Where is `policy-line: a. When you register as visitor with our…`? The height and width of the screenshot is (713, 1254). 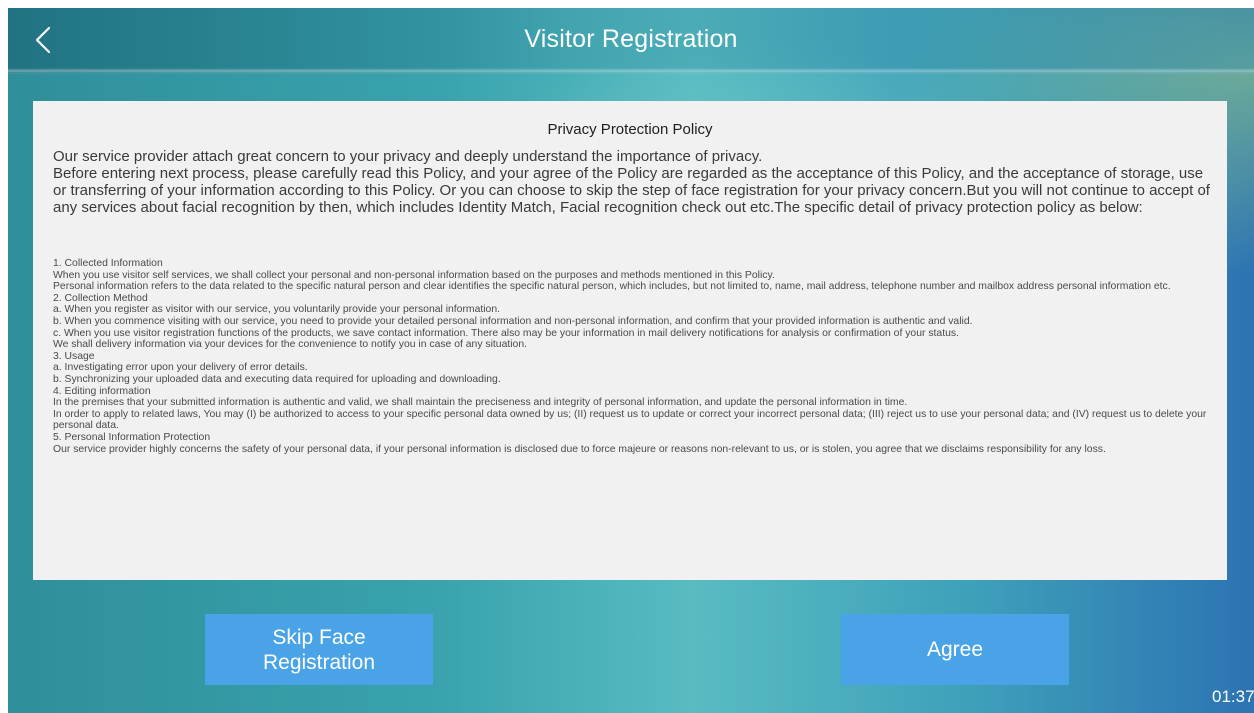
policy-line: a. When you register as visitor with our… is located at coordinates (276, 310).